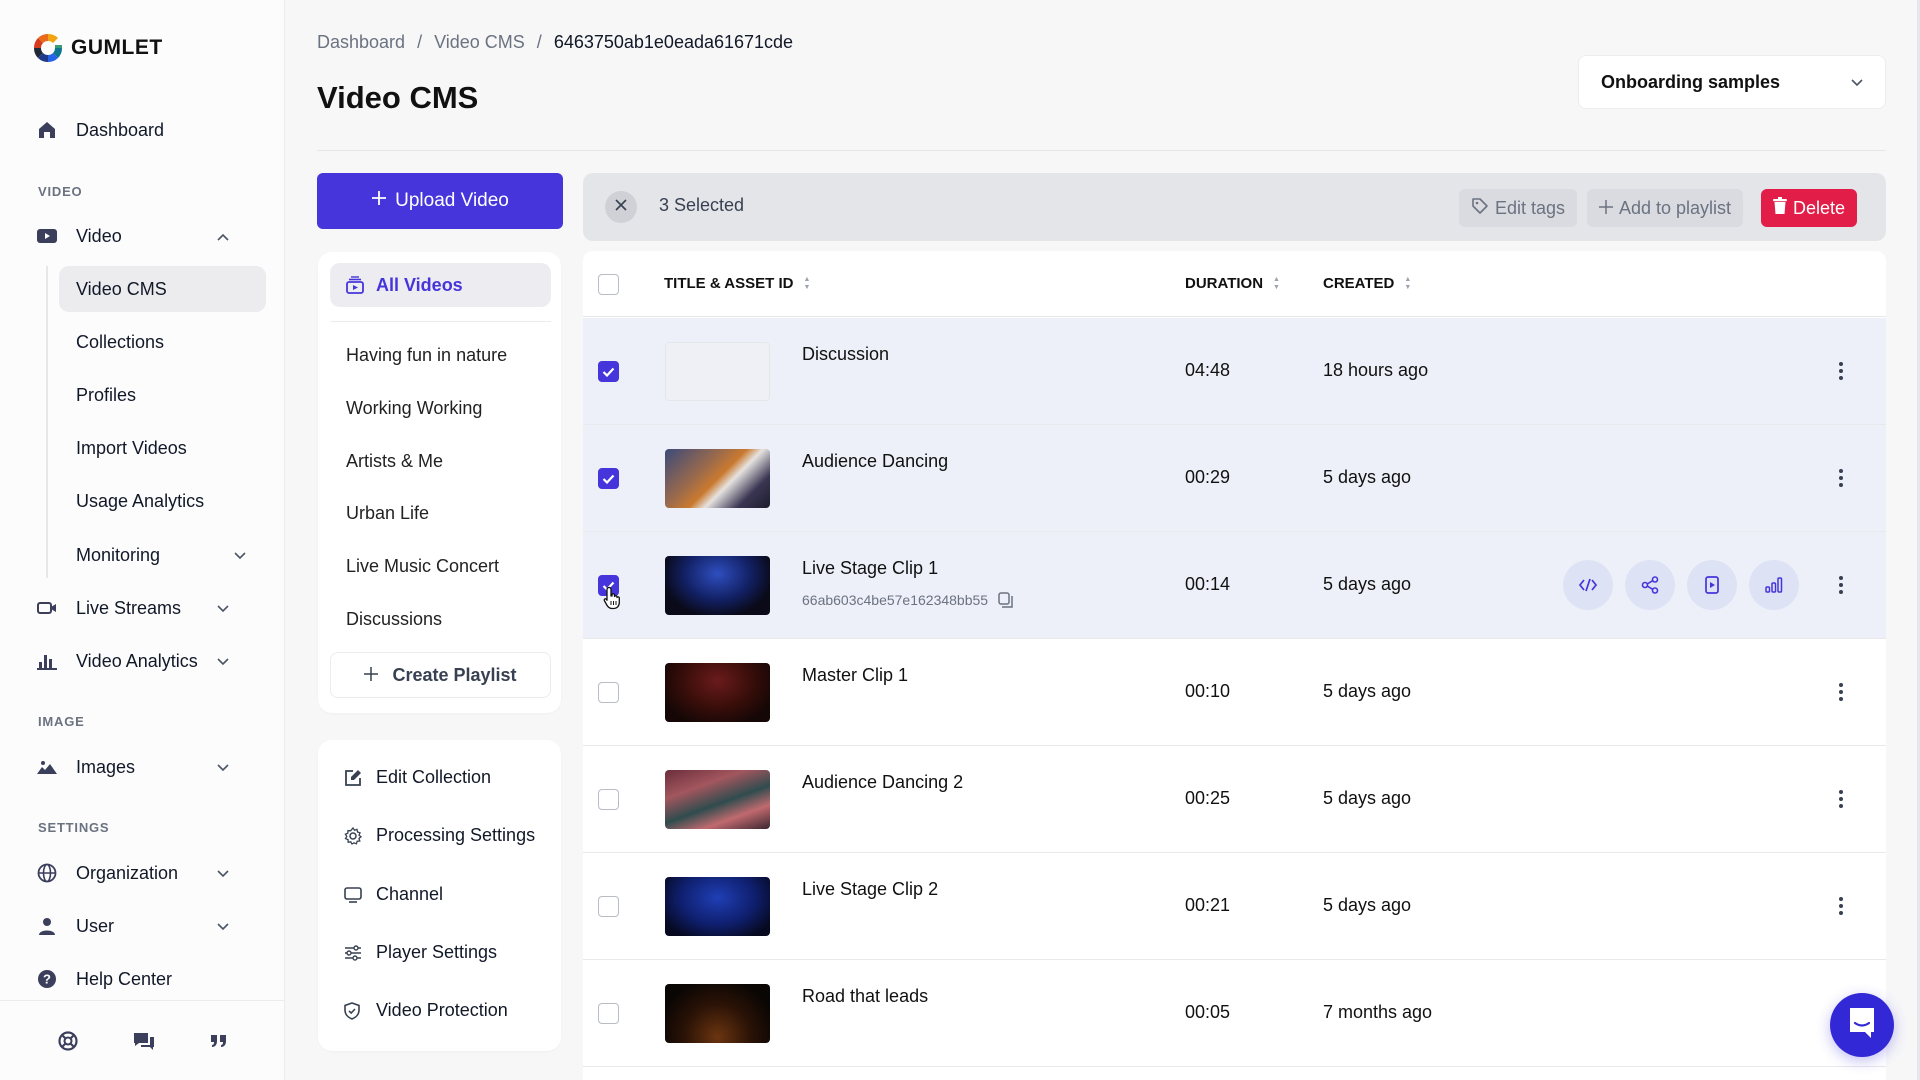 The image size is (1920, 1080). I want to click on help-circle-icon: ?, so click(47, 979).